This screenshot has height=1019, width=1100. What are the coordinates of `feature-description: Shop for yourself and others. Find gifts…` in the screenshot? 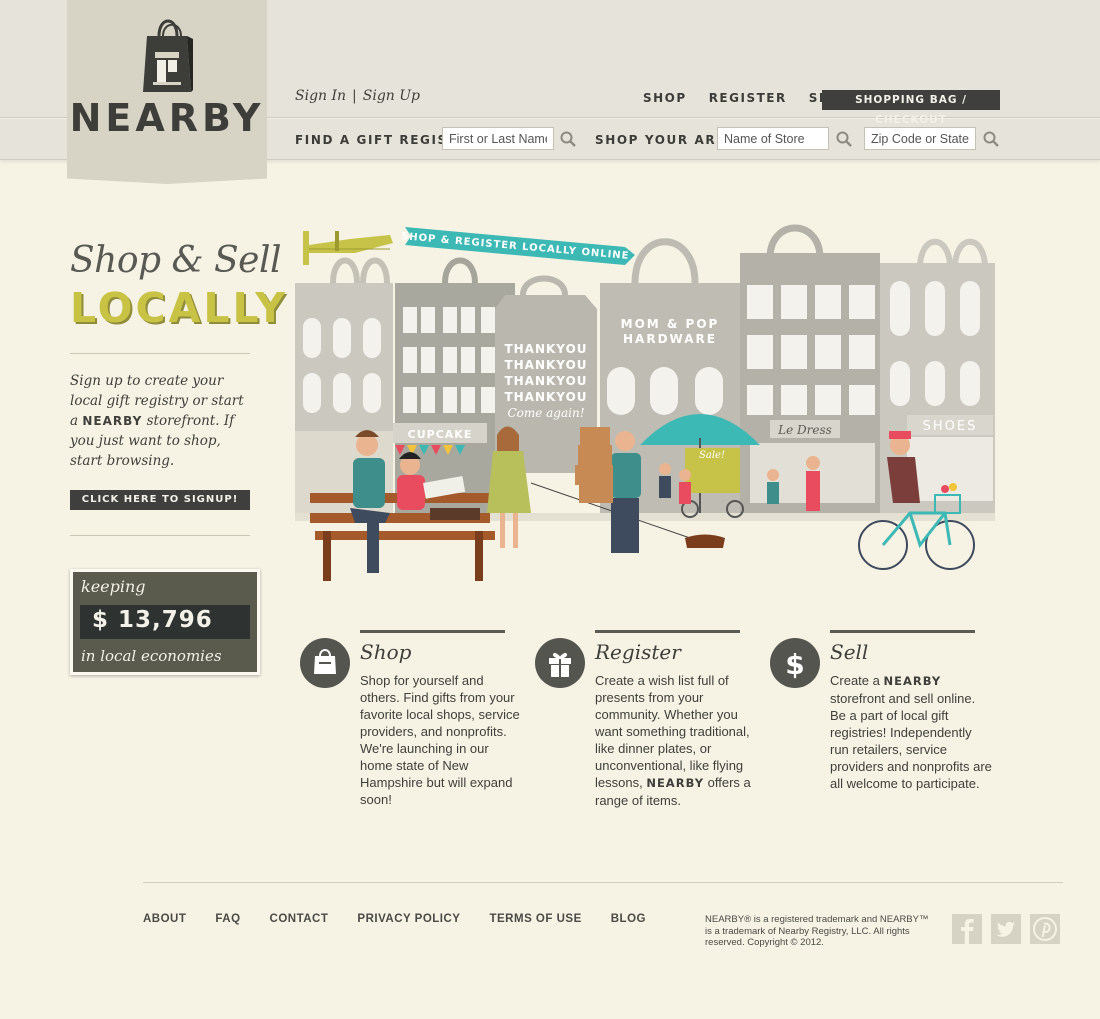 It's located at (440, 740).